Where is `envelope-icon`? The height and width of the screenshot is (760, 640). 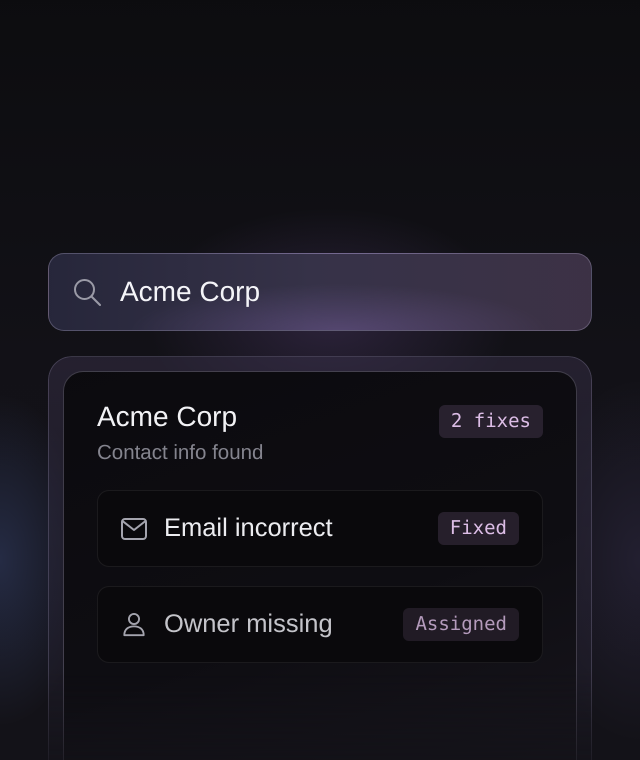
envelope-icon is located at coordinates (134, 528).